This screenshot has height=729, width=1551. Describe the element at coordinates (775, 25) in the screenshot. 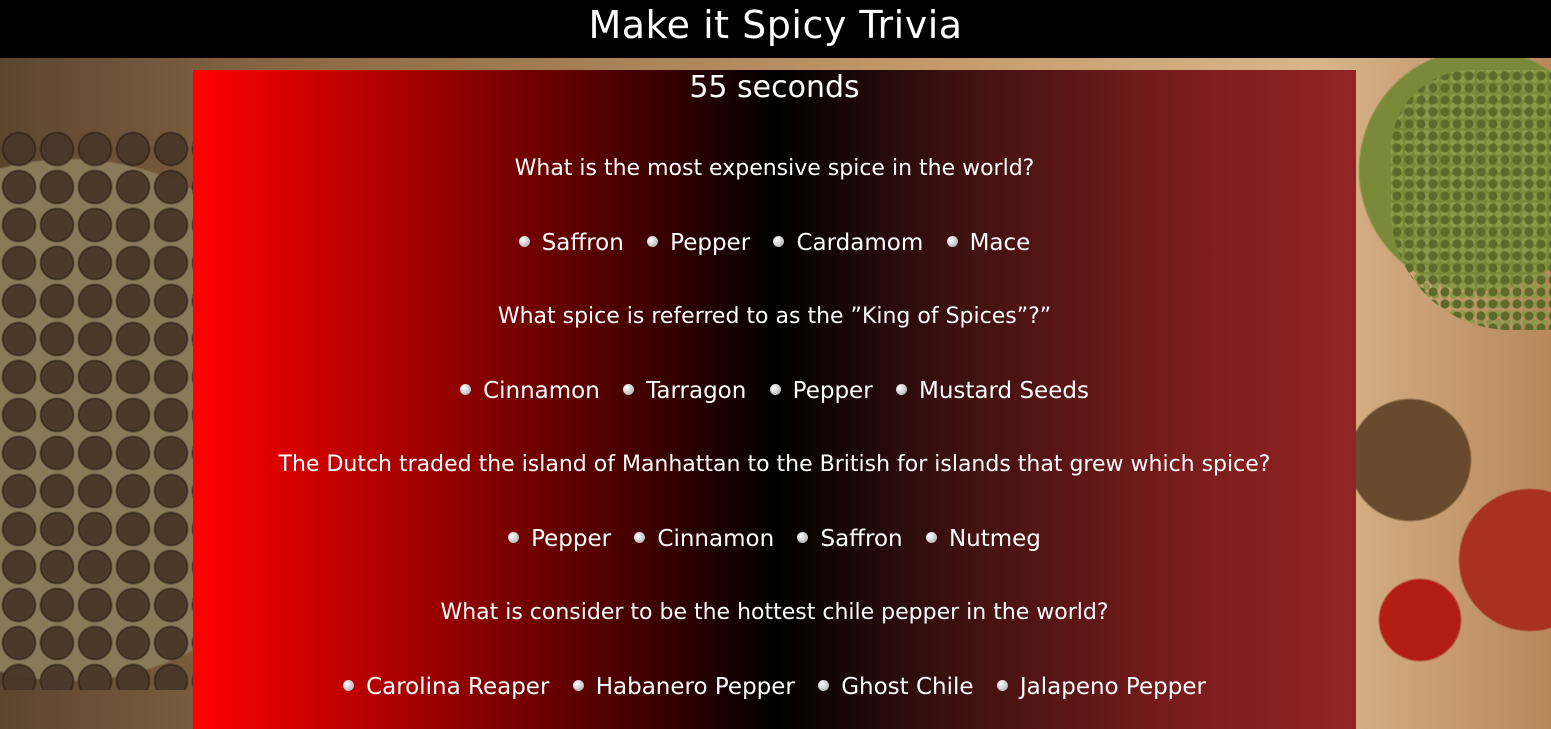

I see `page-title: Make it Spicy Trivia` at that location.